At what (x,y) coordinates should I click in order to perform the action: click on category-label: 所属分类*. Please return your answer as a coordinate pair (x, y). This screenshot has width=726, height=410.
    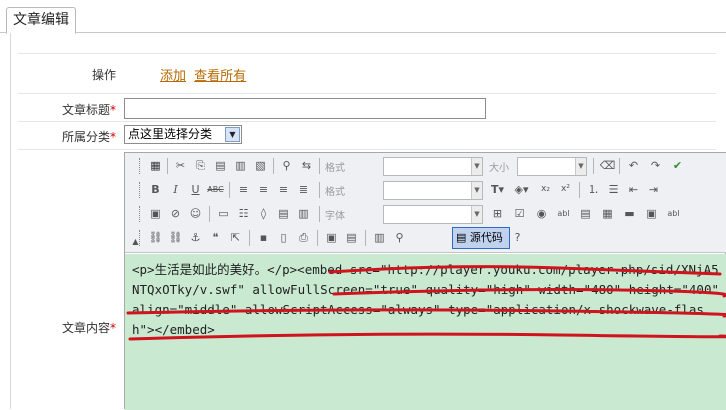
    Looking at the image, I should click on (88, 137).